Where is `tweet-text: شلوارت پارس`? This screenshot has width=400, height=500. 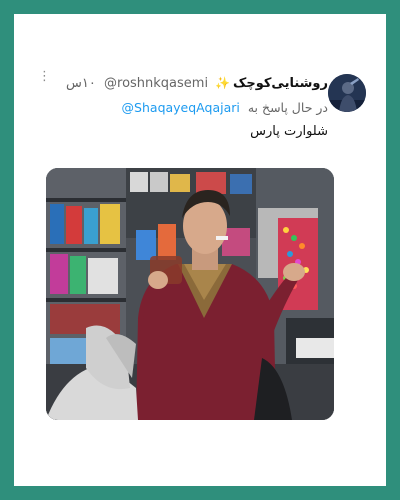 tweet-text: شلوارت پارس is located at coordinates (289, 131).